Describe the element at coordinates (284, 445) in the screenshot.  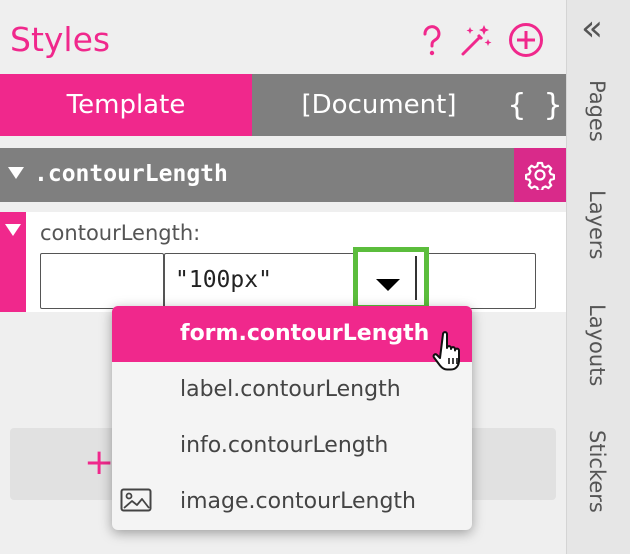
I see `menu-item-label: info.contourLength` at that location.